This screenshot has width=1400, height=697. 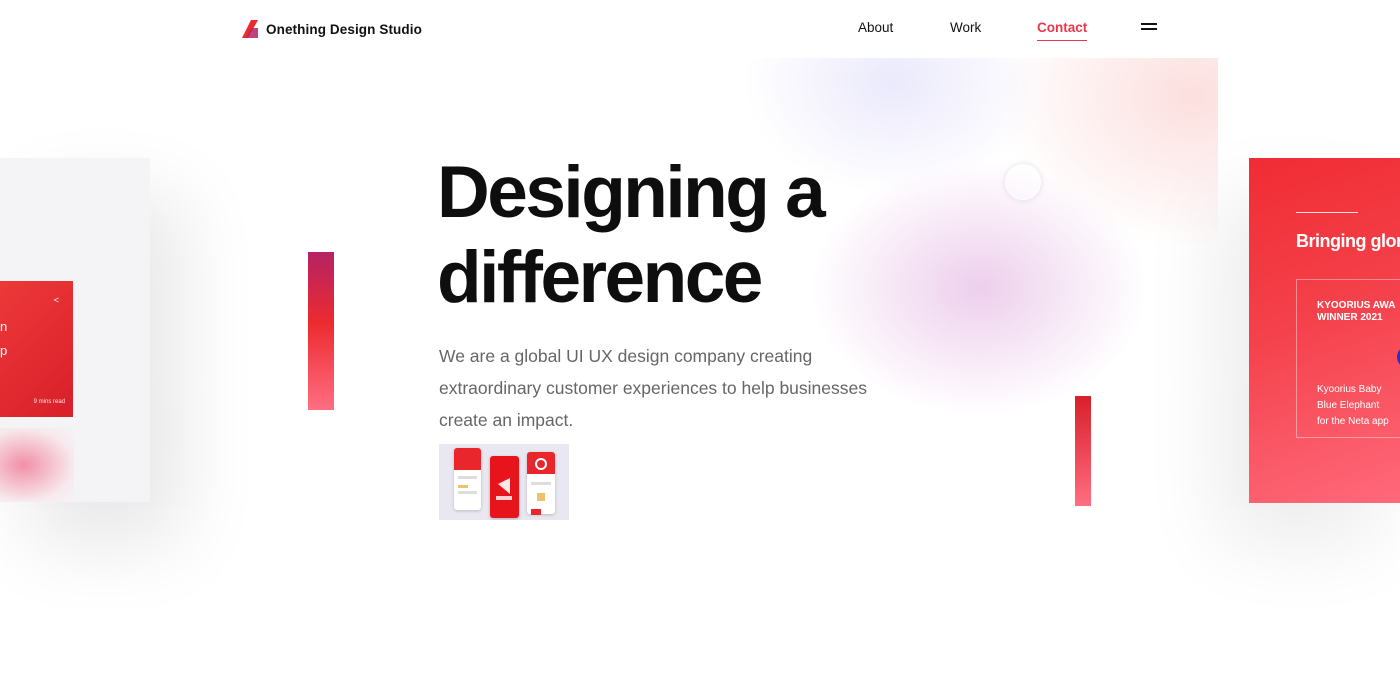 What do you see at coordinates (1348, 241) in the screenshot?
I see `card-heading: Bringing glor` at bounding box center [1348, 241].